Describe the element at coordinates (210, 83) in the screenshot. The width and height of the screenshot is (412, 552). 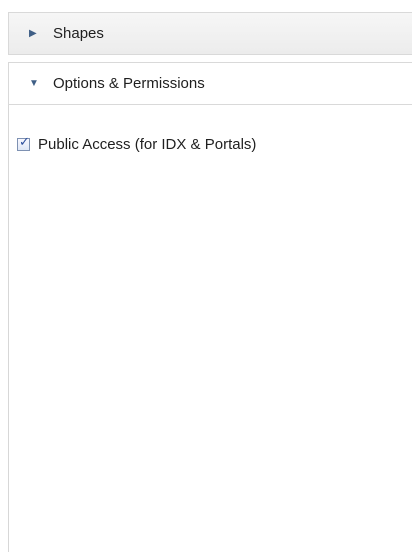
I see `options-permissions-section-header: ▼ Options & Permissions` at that location.